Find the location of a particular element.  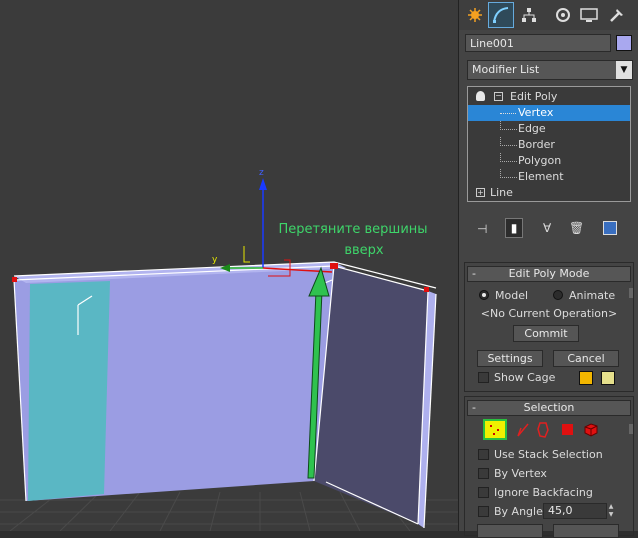

stack-label-vertex: Vertex is located at coordinates (536, 112).